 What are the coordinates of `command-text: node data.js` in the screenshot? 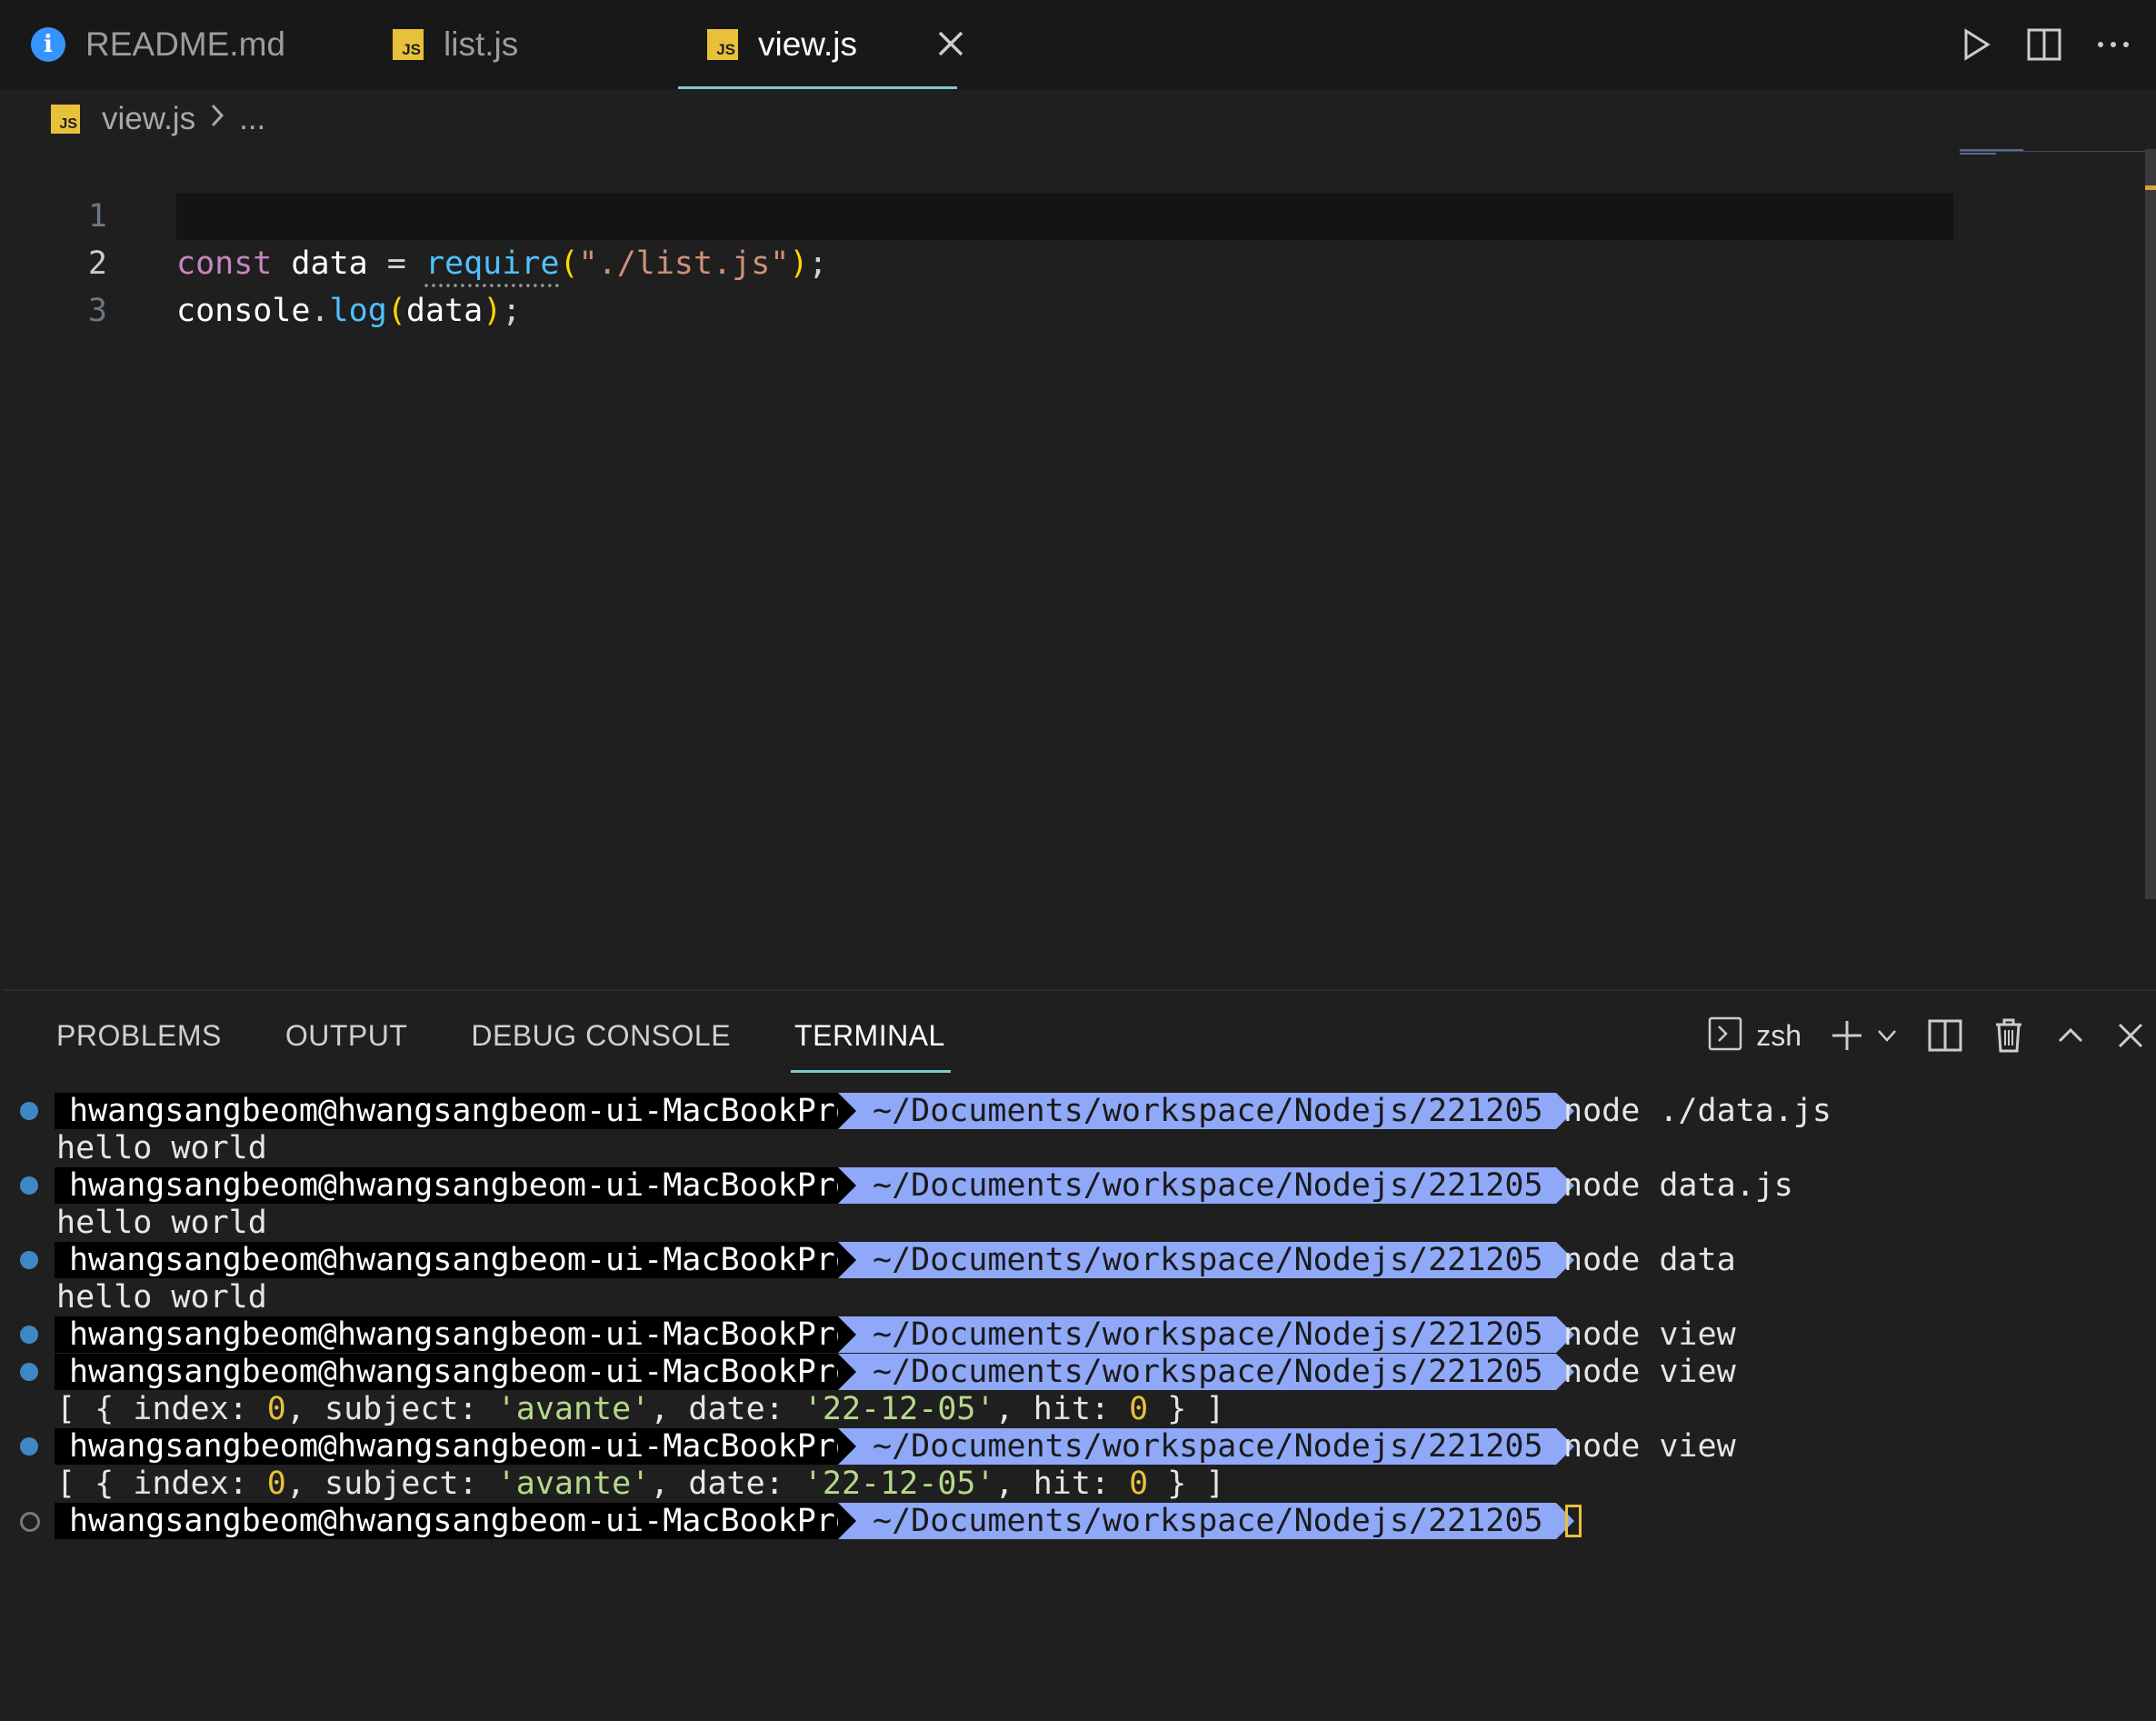 It's located at (1678, 1185).